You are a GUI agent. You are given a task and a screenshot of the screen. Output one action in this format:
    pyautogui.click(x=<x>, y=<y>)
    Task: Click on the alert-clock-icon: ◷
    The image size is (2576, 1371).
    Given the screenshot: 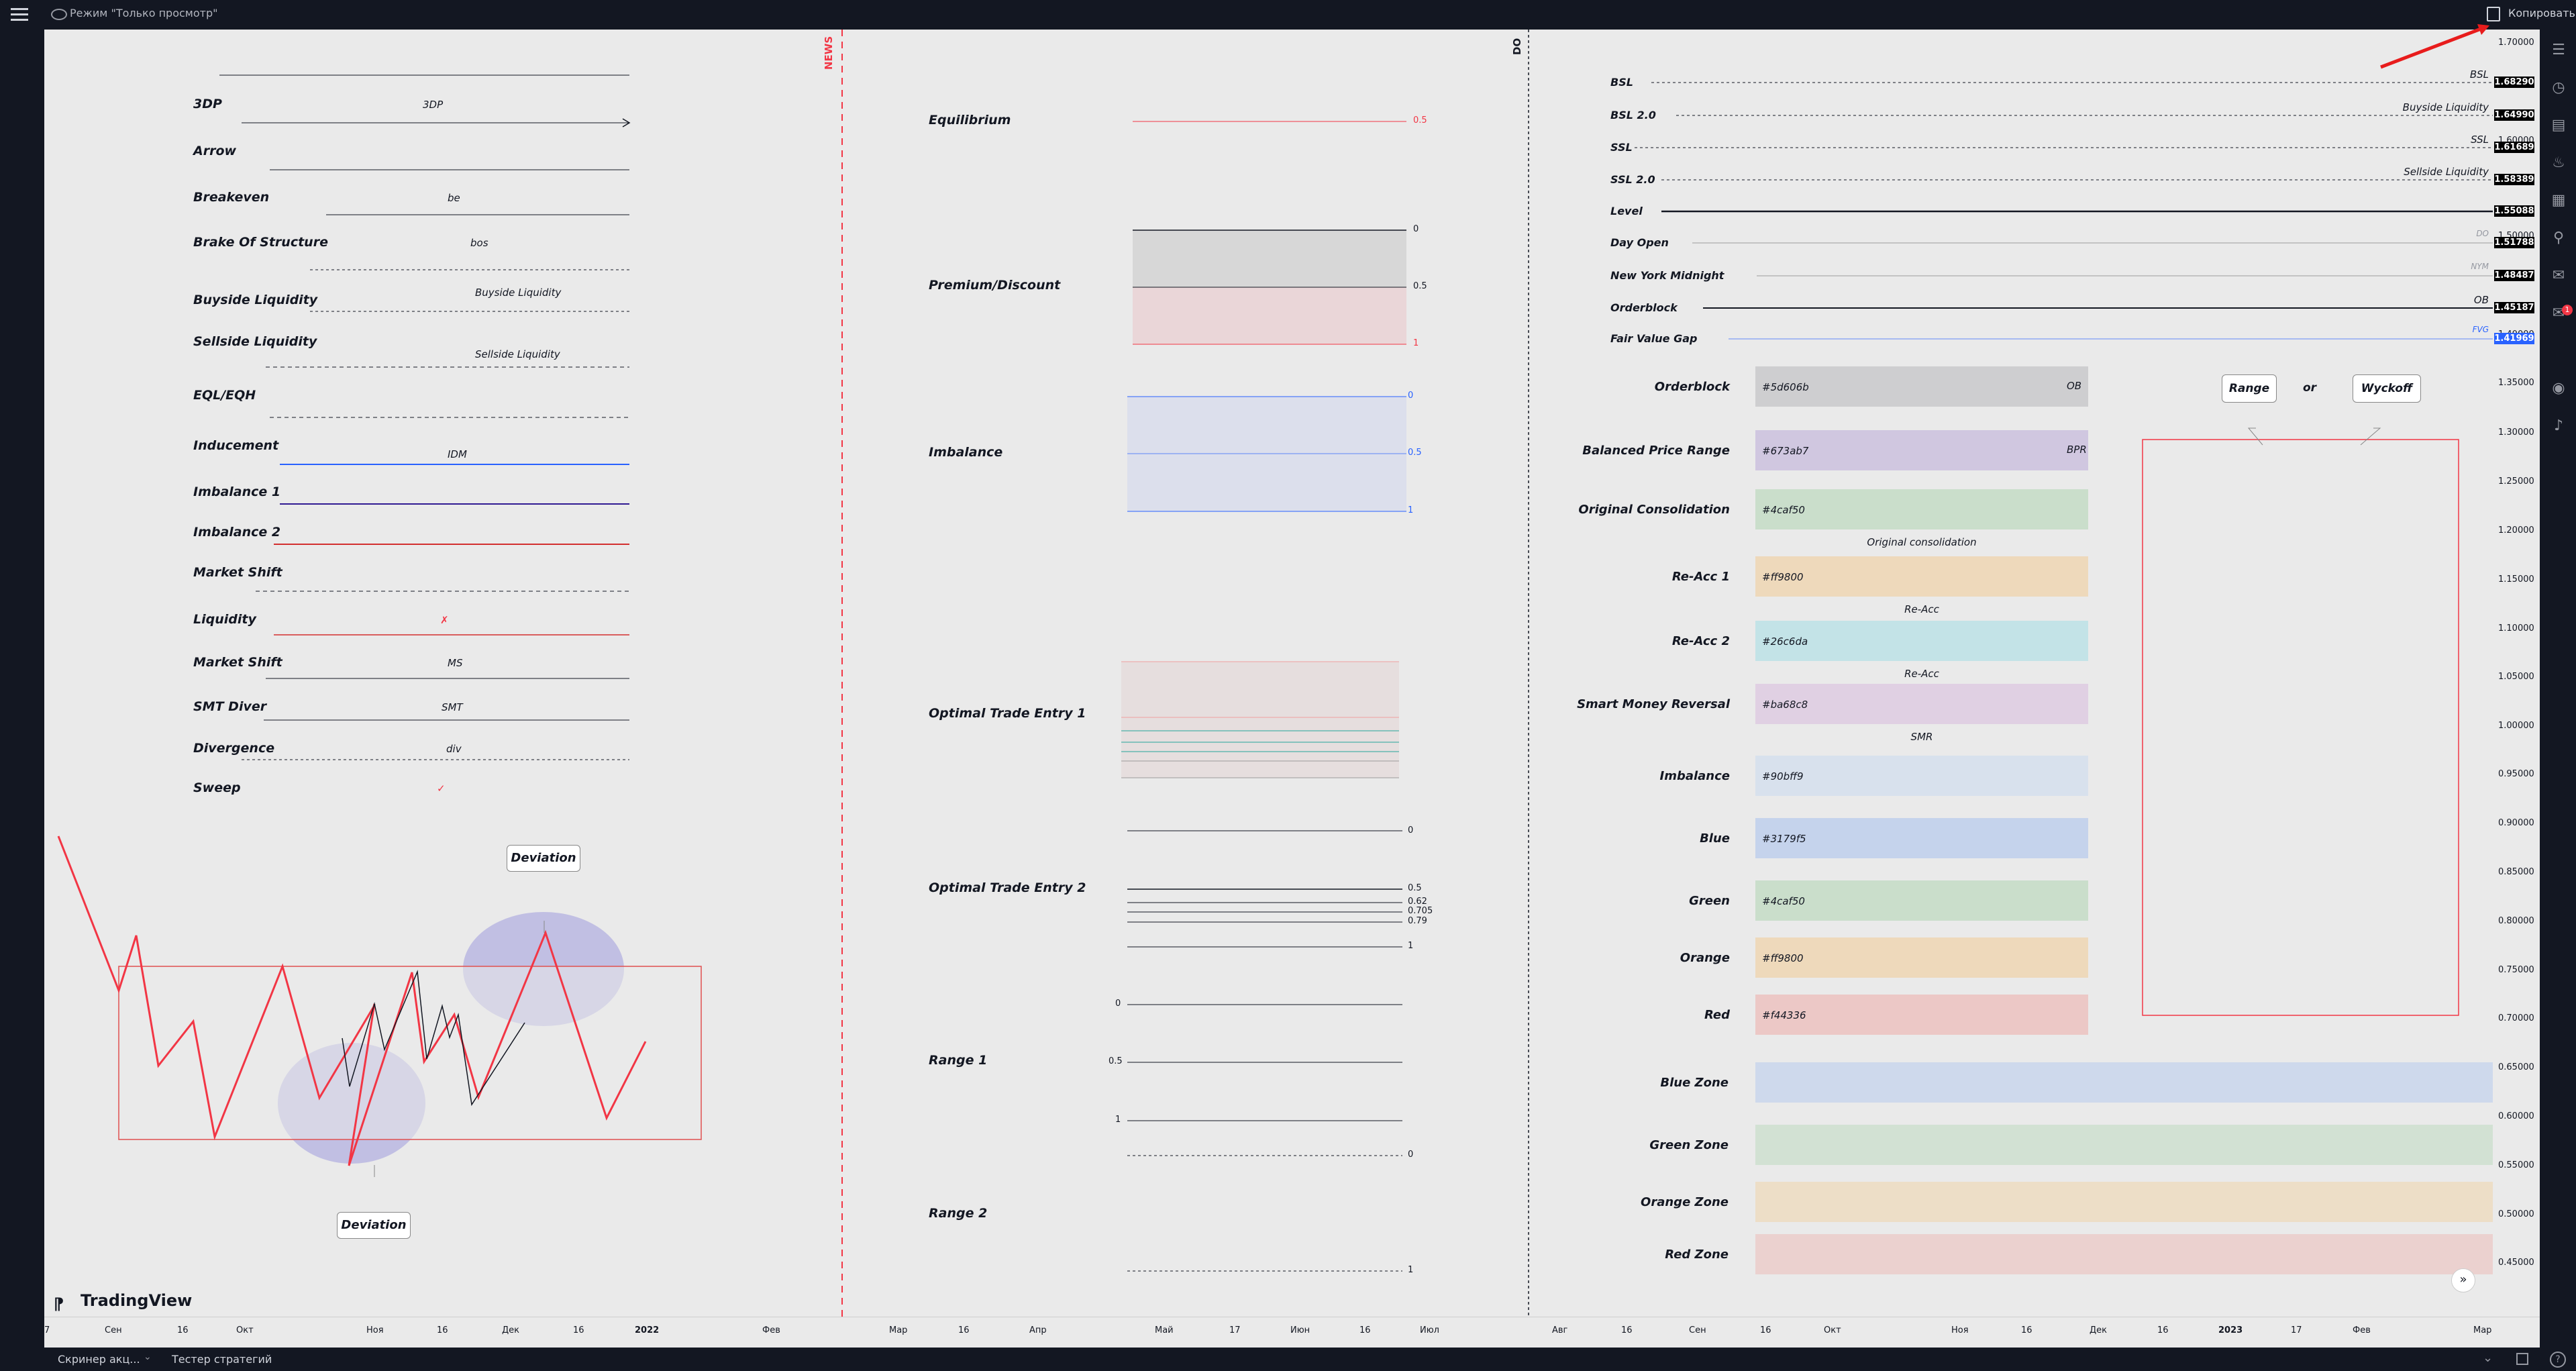 What is the action you would take?
    pyautogui.click(x=2558, y=88)
    